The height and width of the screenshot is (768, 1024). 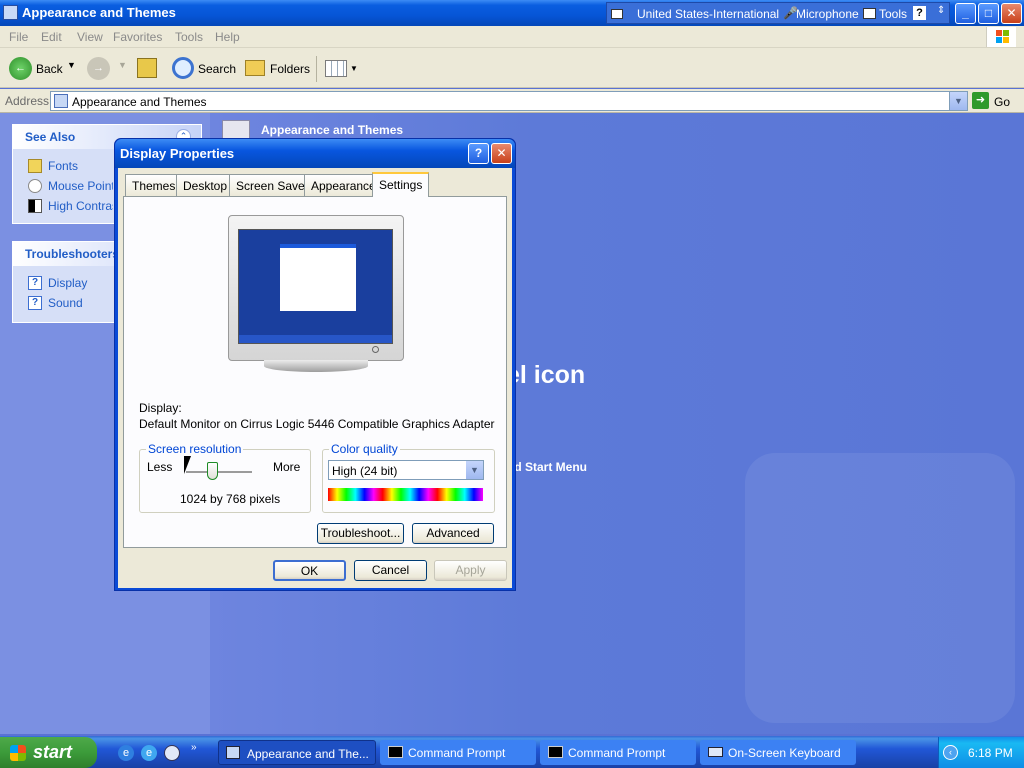 I want to click on troubleshooter-sound: Sound, so click(x=65, y=303).